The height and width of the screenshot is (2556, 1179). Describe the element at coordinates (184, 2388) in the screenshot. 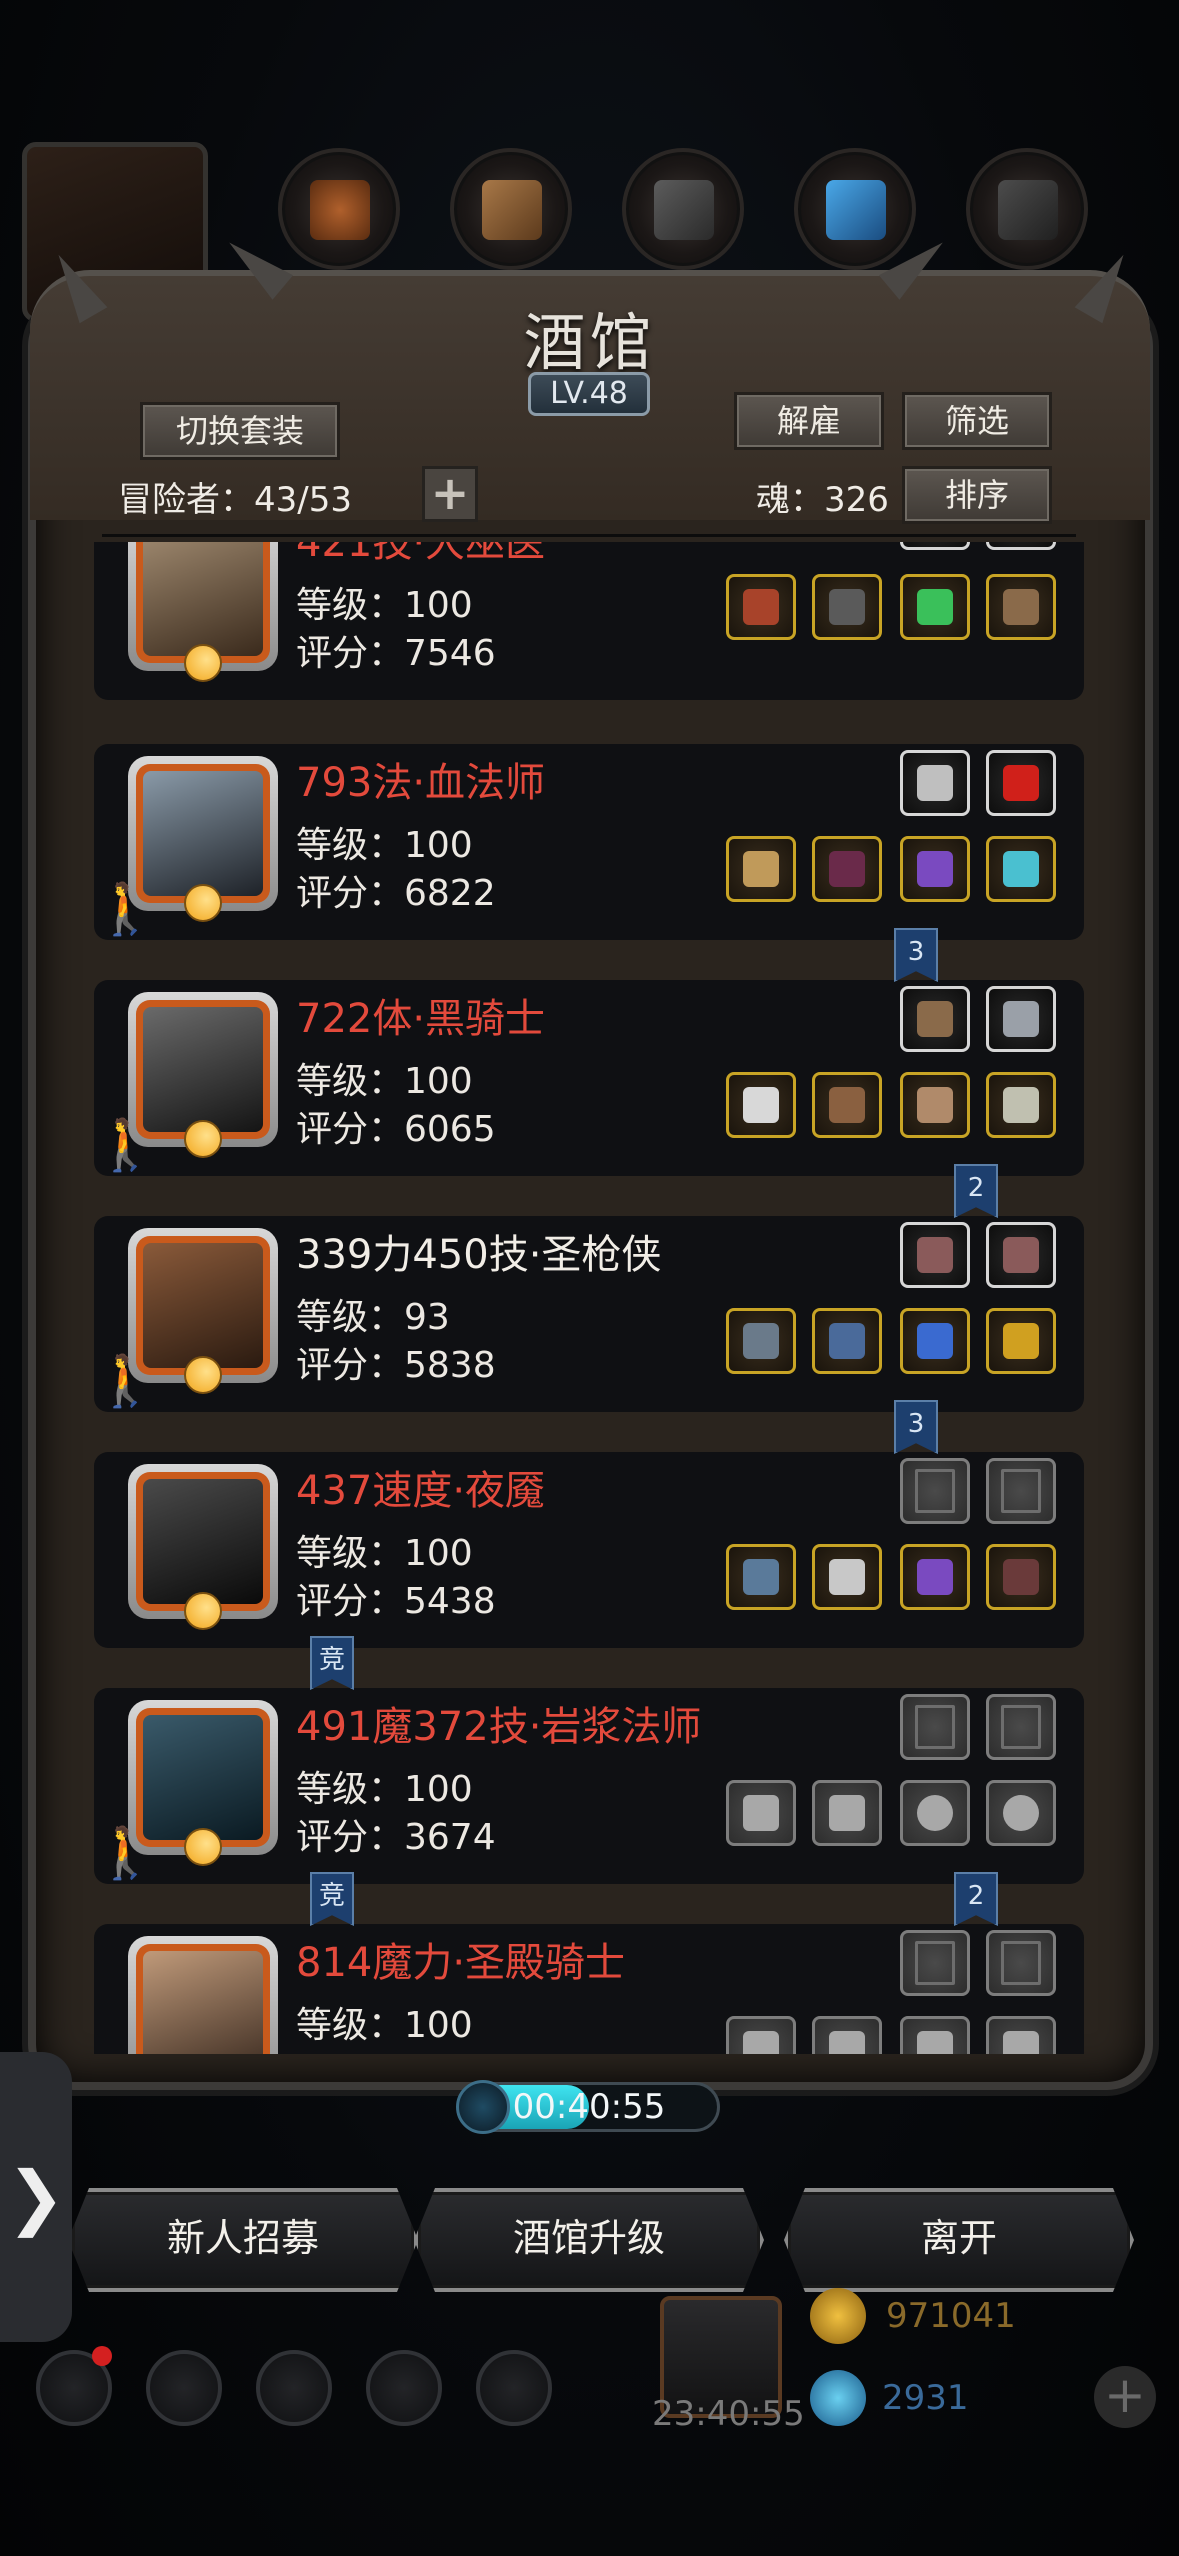

I see `star-icon` at that location.